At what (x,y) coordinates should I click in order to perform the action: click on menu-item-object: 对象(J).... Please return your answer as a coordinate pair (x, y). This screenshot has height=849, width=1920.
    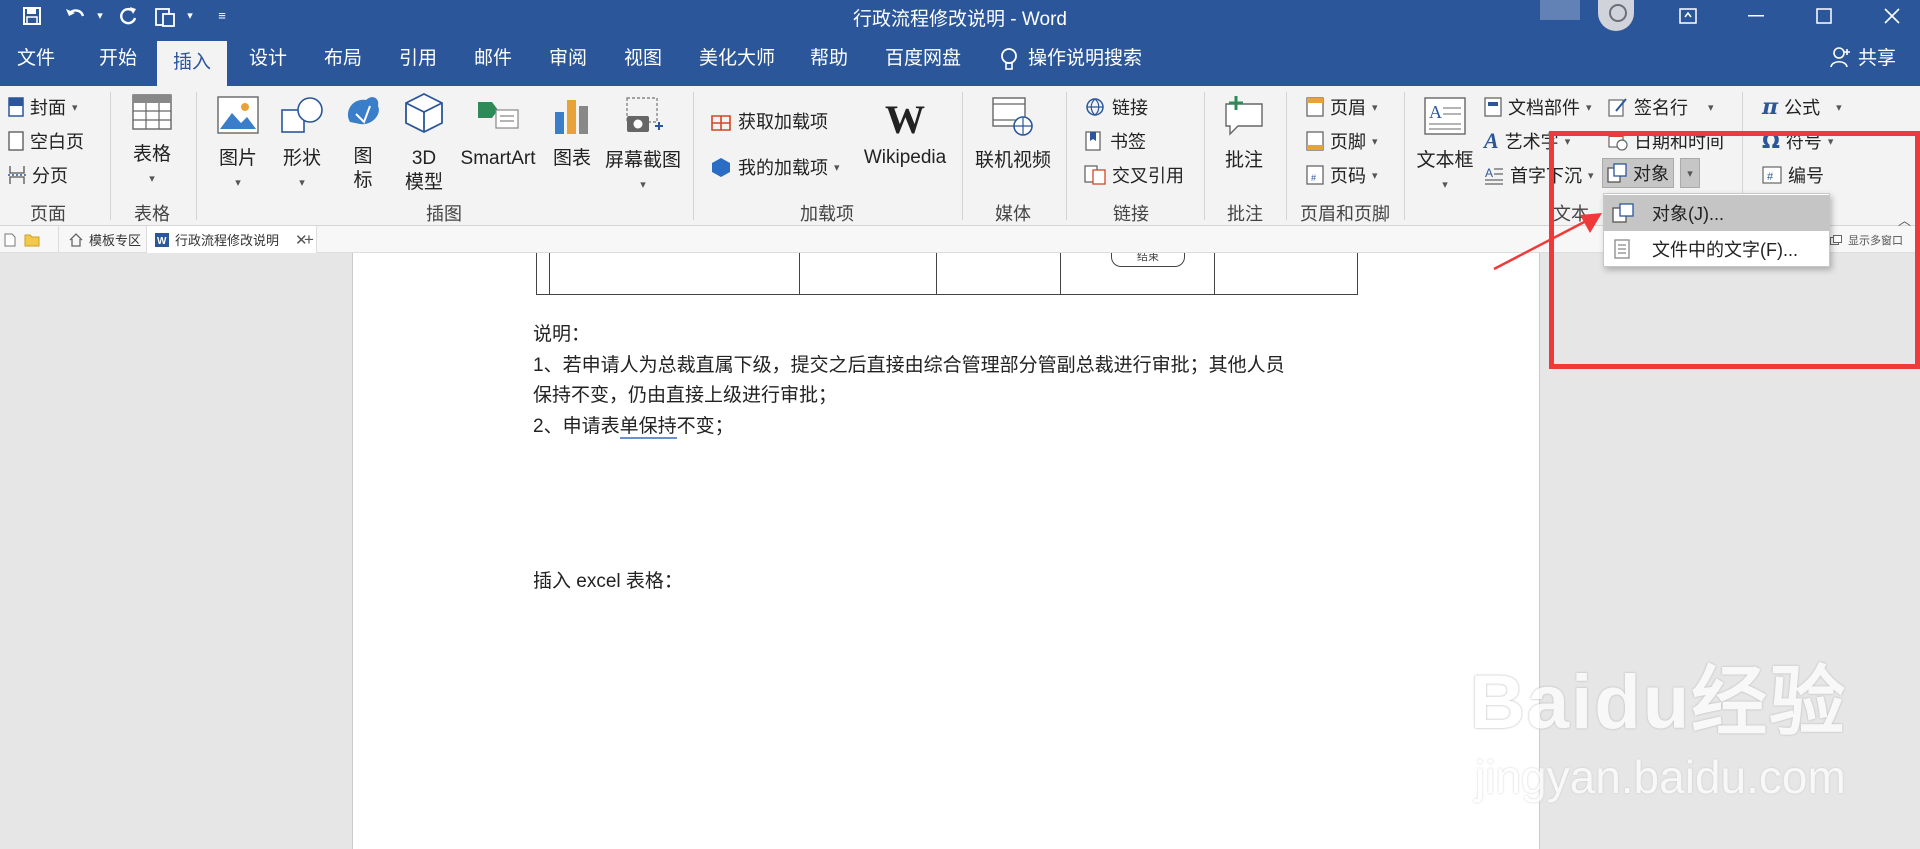
    Looking at the image, I should click on (1716, 213).